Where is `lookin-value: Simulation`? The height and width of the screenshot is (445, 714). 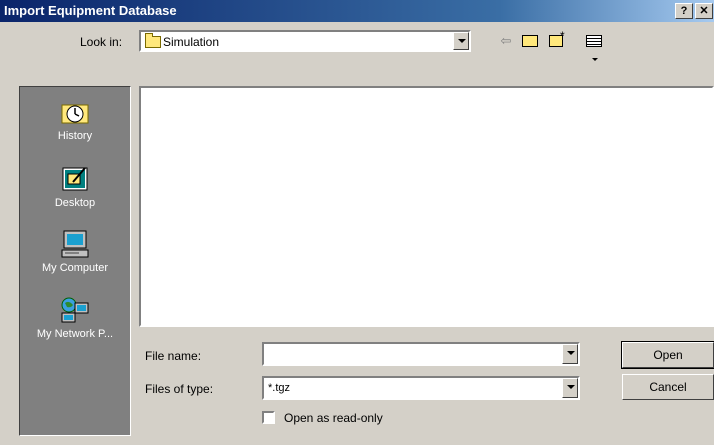
lookin-value: Simulation is located at coordinates (191, 42).